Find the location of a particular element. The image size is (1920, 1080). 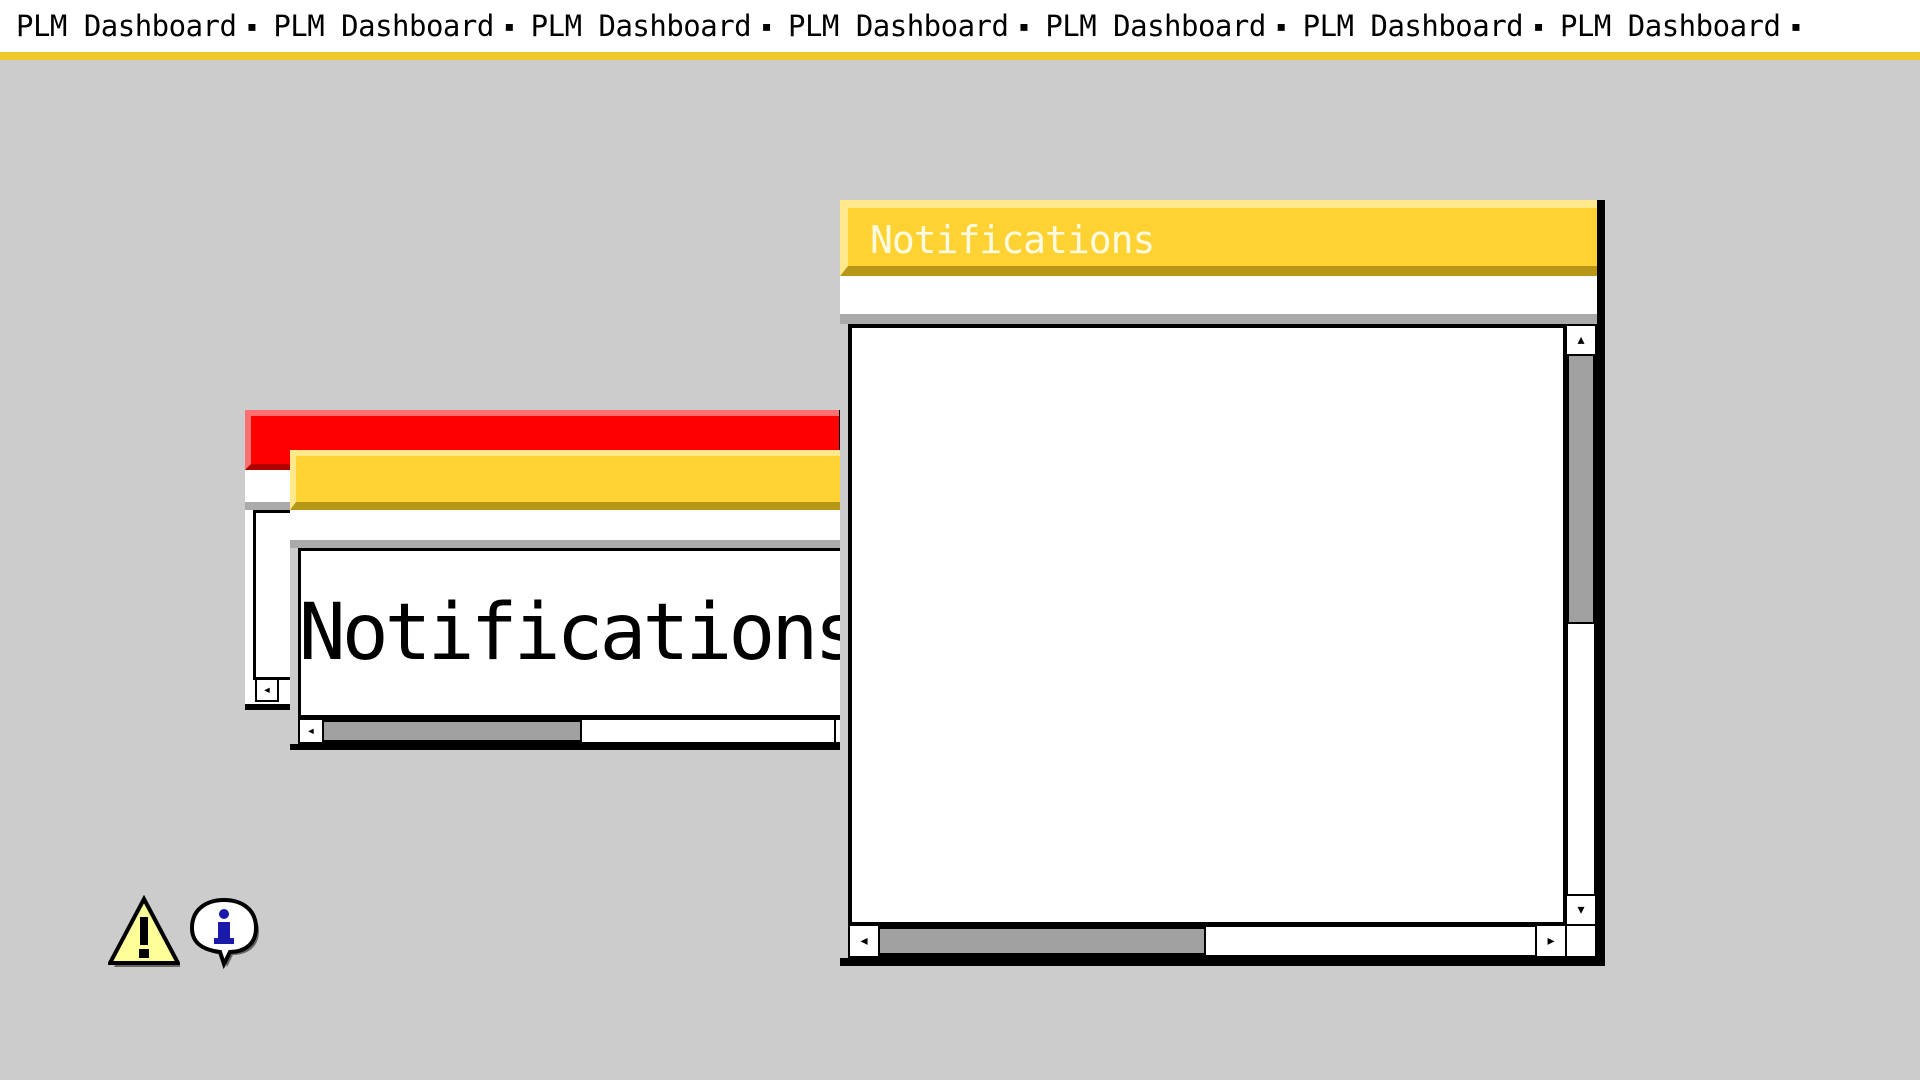

notifications-toolbar is located at coordinates (1218, 300).